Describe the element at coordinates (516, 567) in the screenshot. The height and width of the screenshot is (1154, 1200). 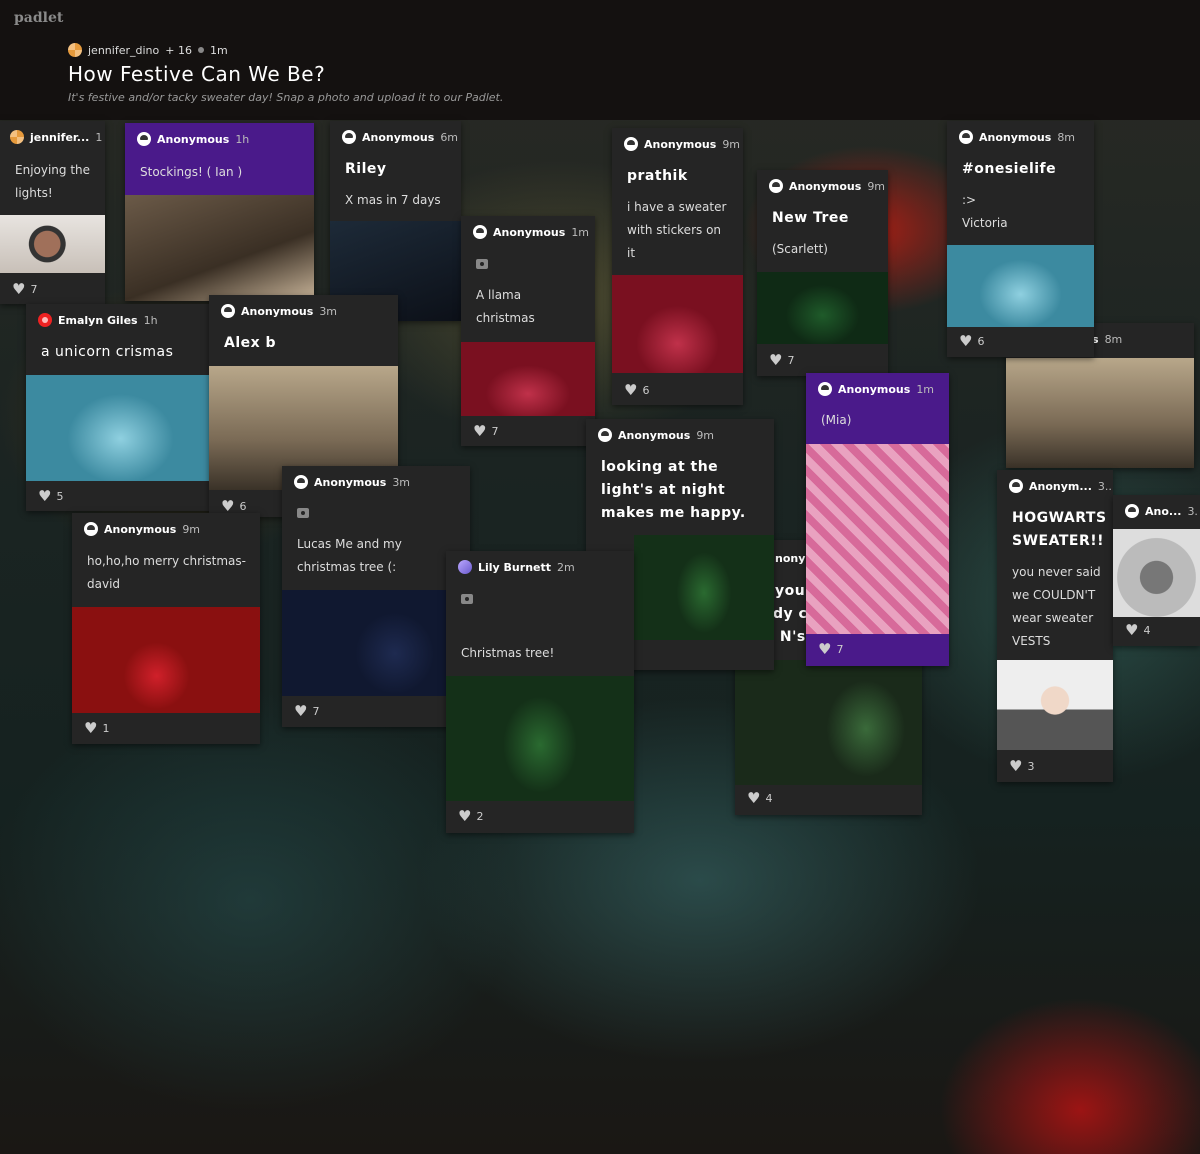
I see `post-author: Lily Burnett 2m` at that location.